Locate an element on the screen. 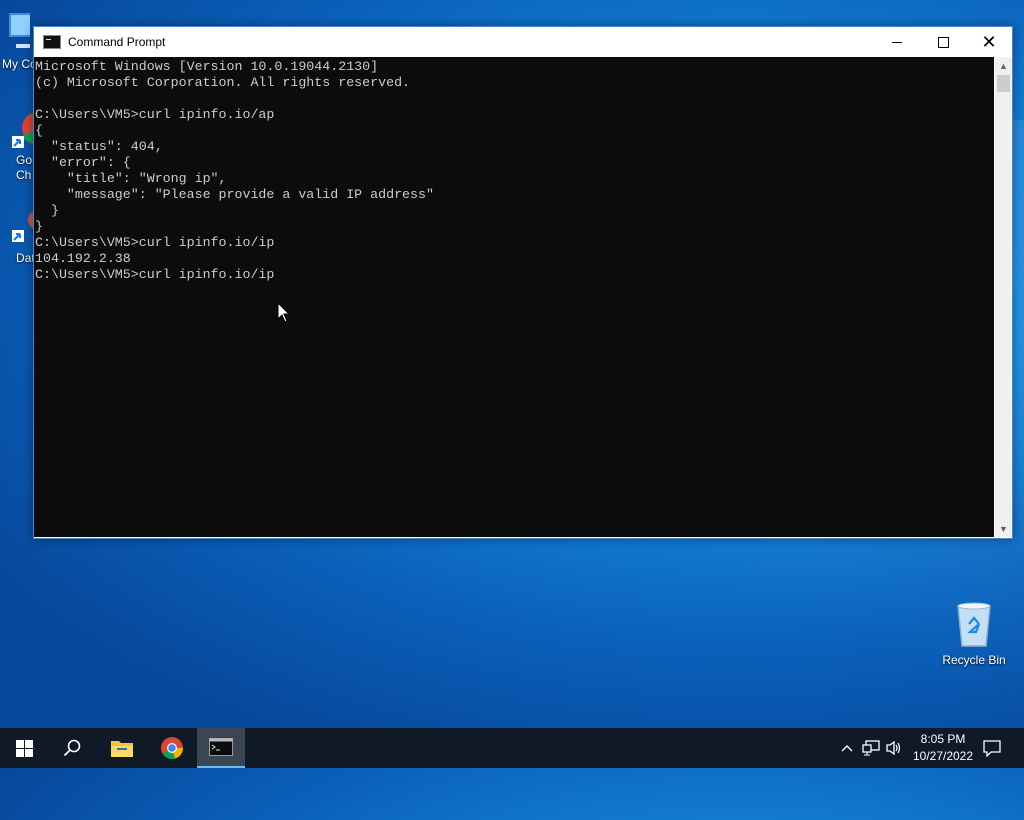 This screenshot has height=820, width=1024. maximize-icon is located at coordinates (943, 42).